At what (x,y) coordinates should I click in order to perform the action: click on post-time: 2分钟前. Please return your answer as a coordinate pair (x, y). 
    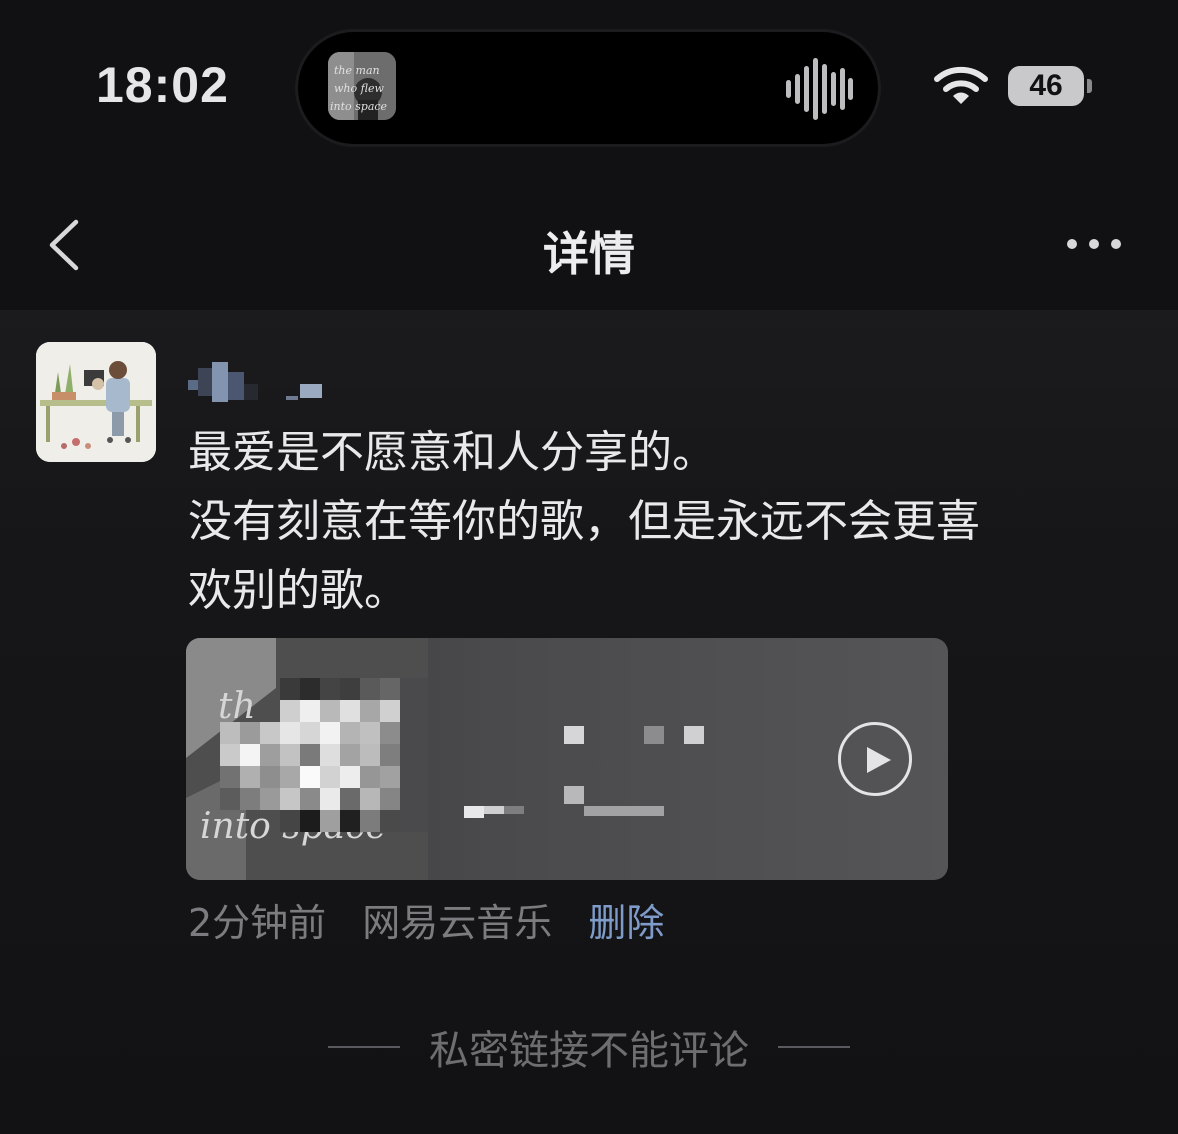
    Looking at the image, I should click on (257, 923).